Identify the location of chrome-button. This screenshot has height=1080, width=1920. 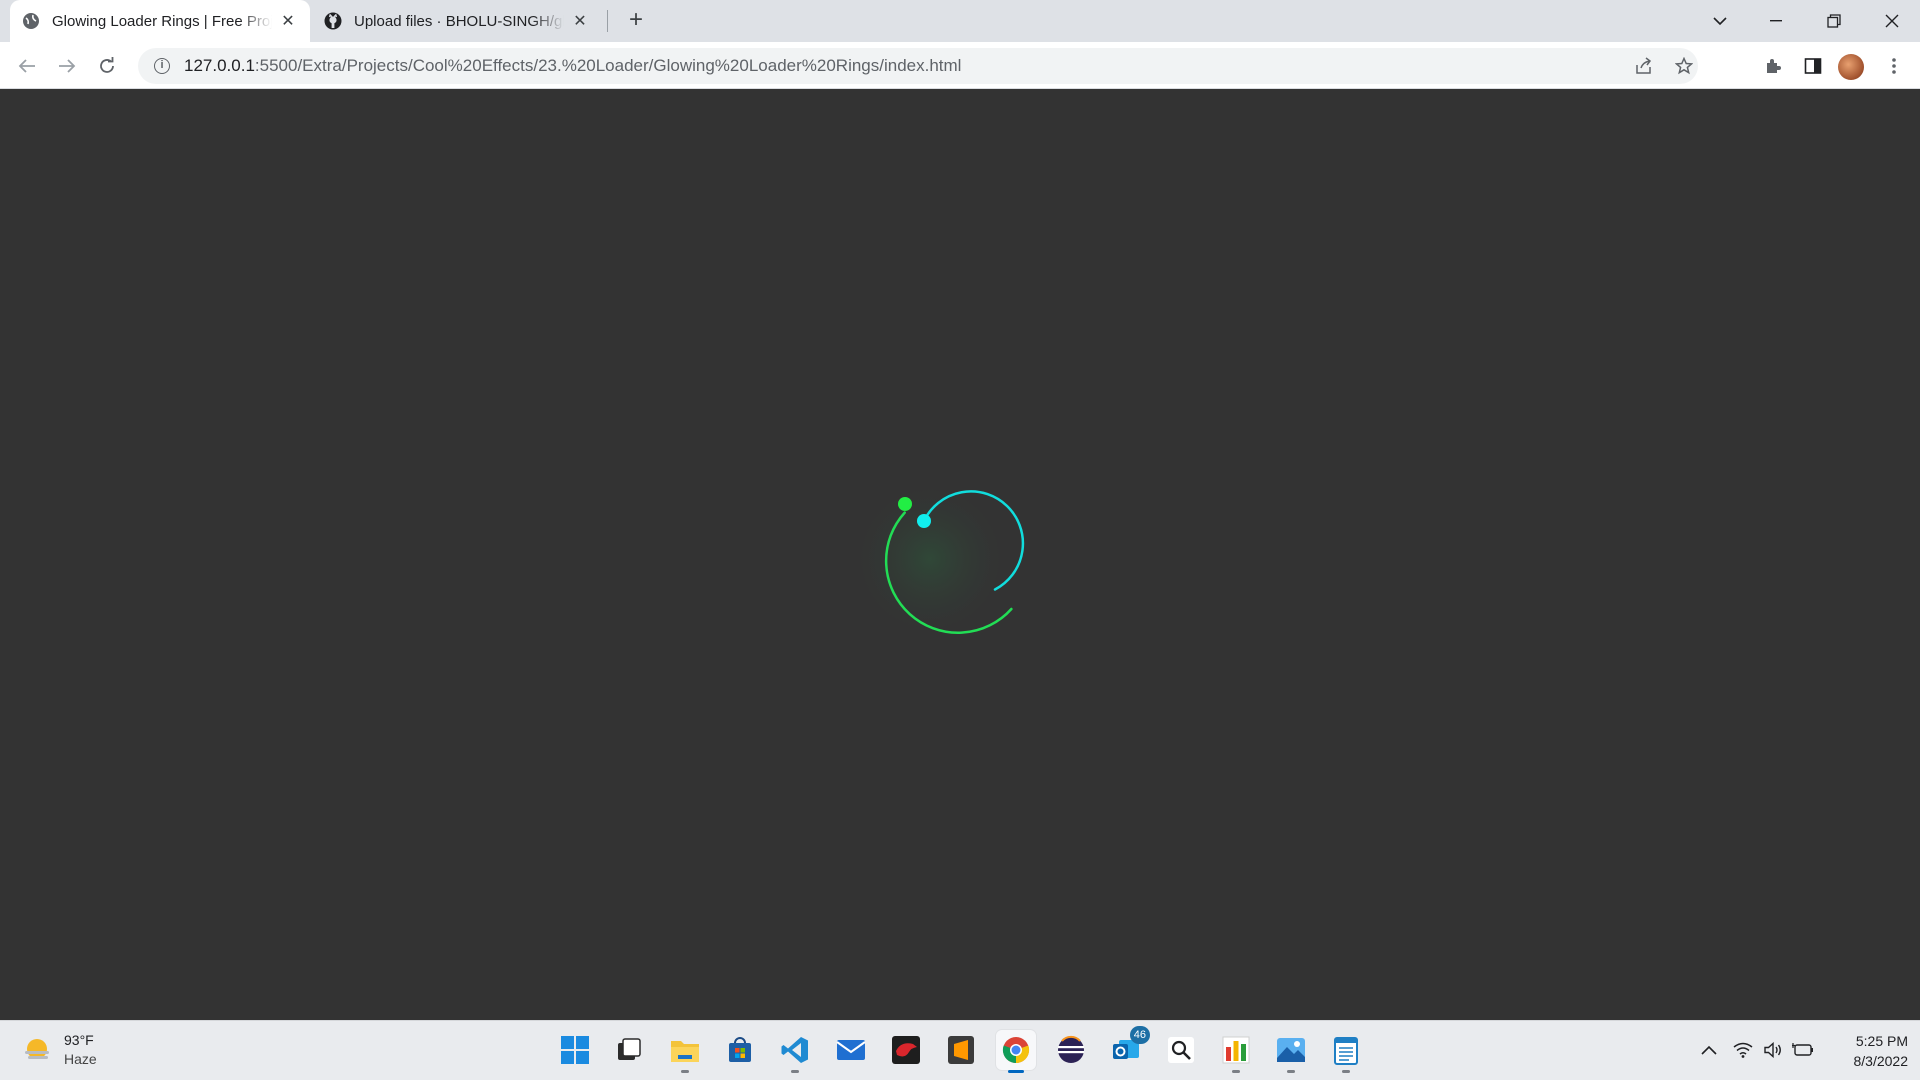
(1016, 1051).